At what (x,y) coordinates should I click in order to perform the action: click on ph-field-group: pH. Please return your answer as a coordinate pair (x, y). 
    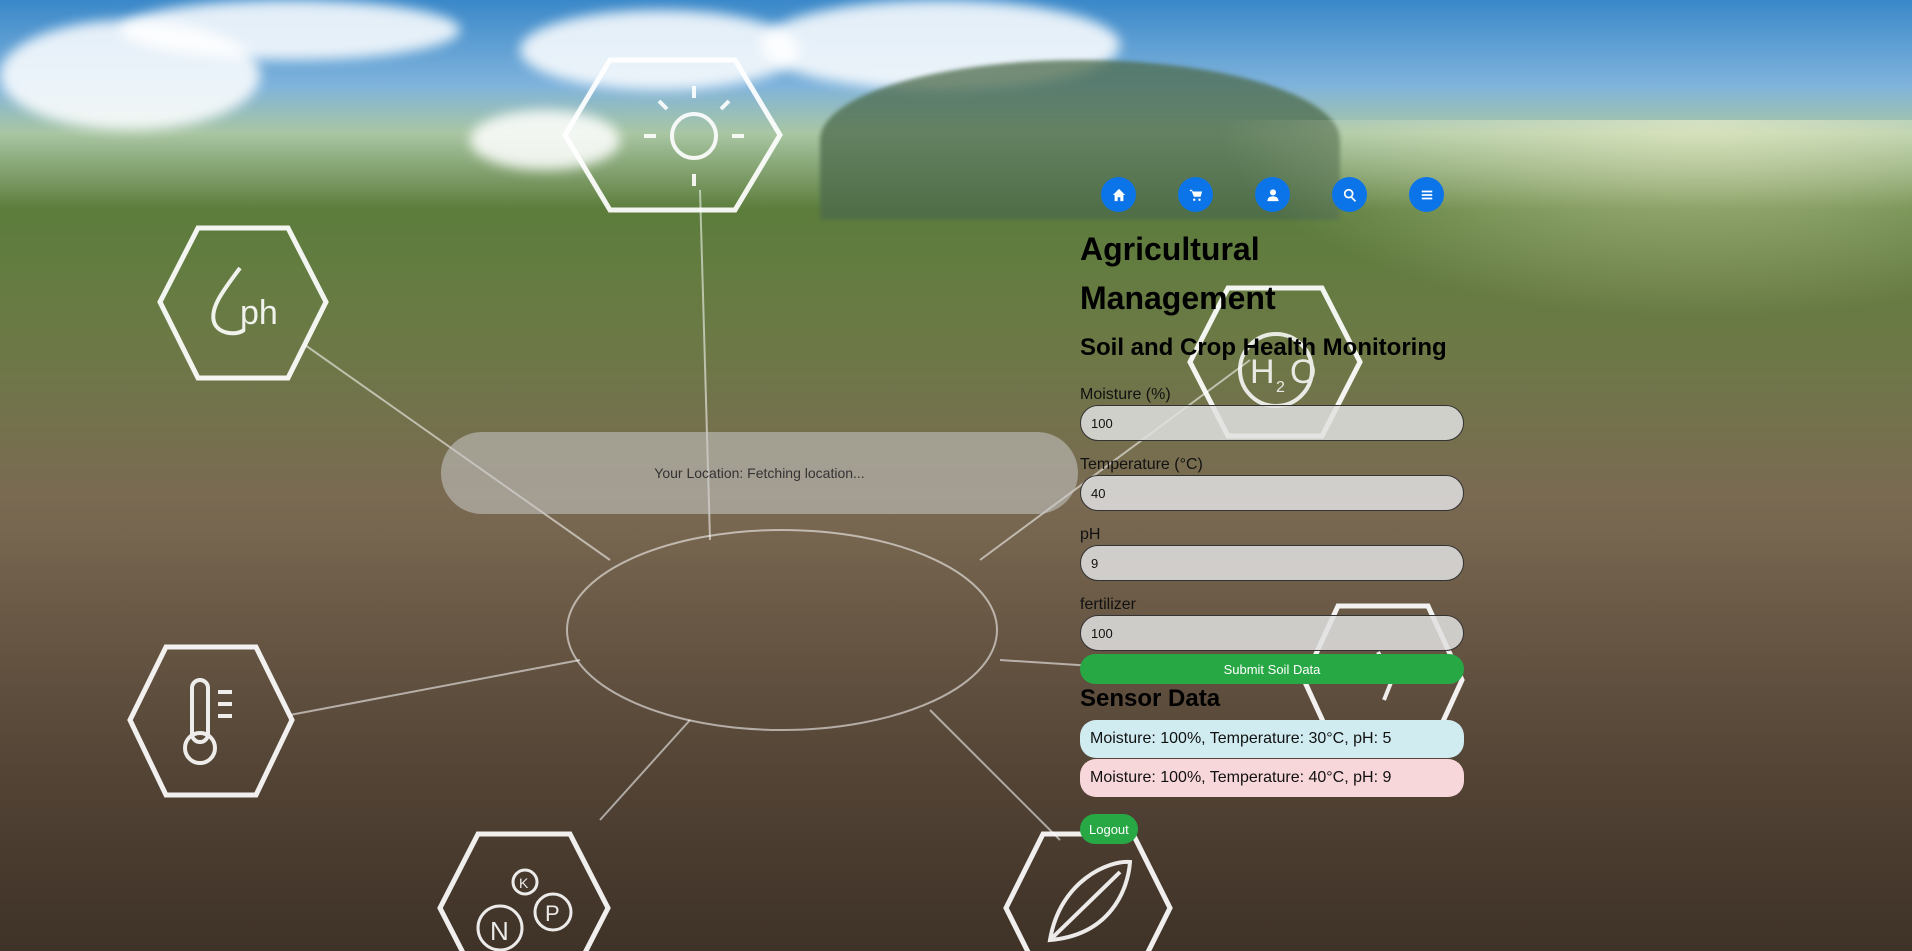
    Looking at the image, I should click on (1272, 553).